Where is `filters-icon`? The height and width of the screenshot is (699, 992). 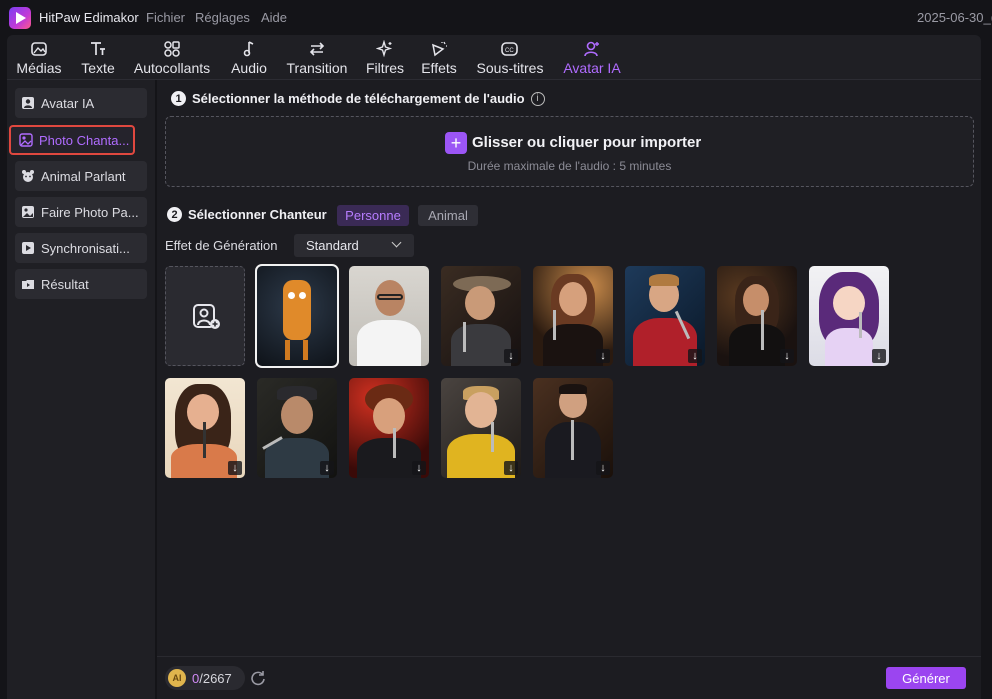 filters-icon is located at coordinates (385, 49).